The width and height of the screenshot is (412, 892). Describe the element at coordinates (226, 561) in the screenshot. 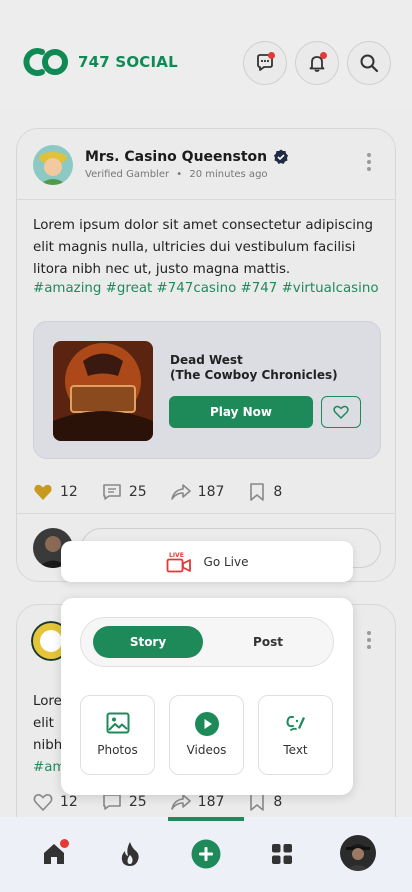

I see `go-live-label: Go Live` at that location.